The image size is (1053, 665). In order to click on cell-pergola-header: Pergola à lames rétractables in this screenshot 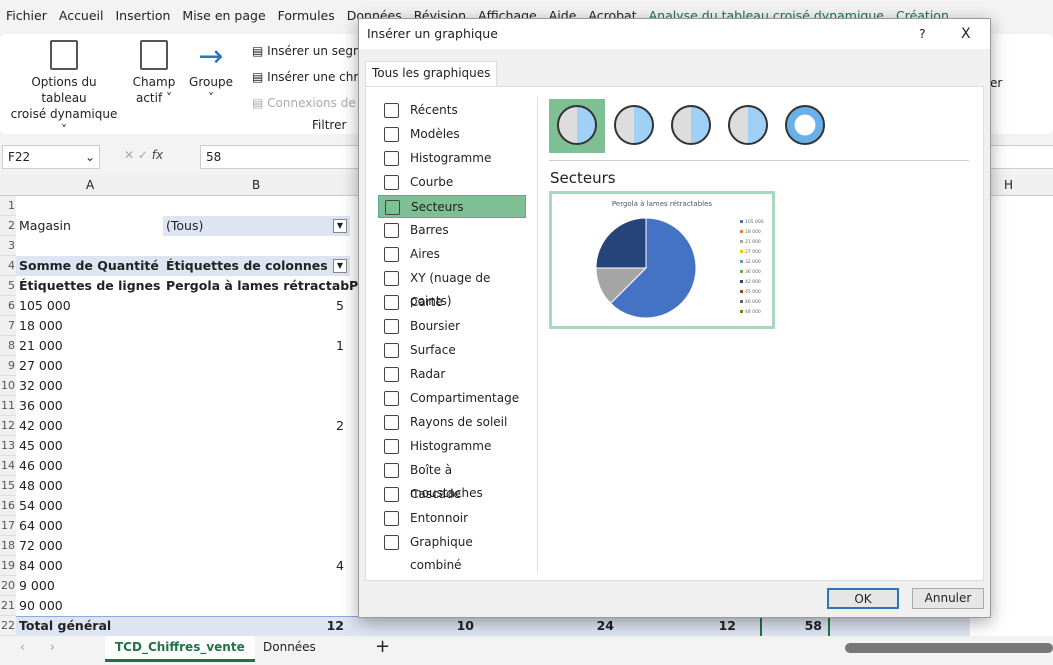, I will do `click(256, 286)`.